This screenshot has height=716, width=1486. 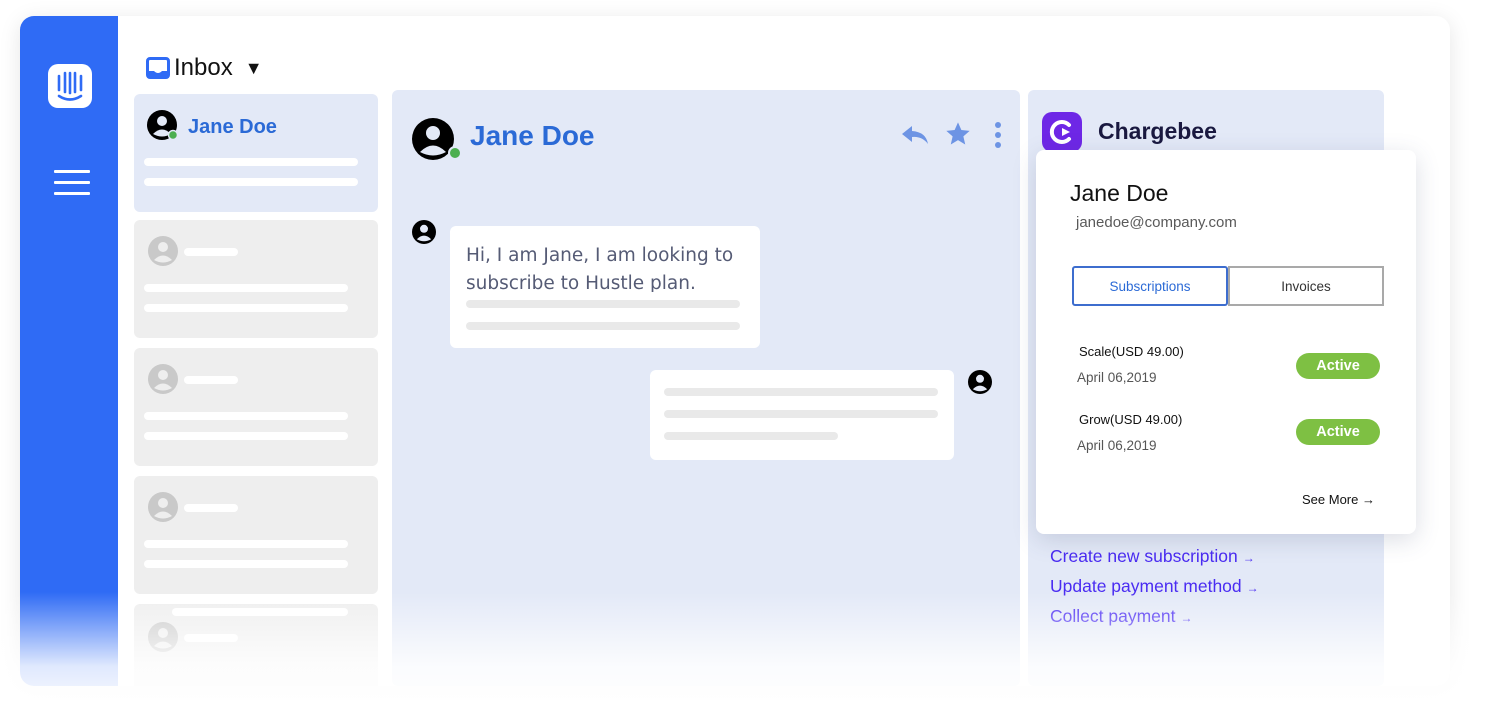 What do you see at coordinates (253, 67) in the screenshot?
I see `chevron-down-icon: ▼` at bounding box center [253, 67].